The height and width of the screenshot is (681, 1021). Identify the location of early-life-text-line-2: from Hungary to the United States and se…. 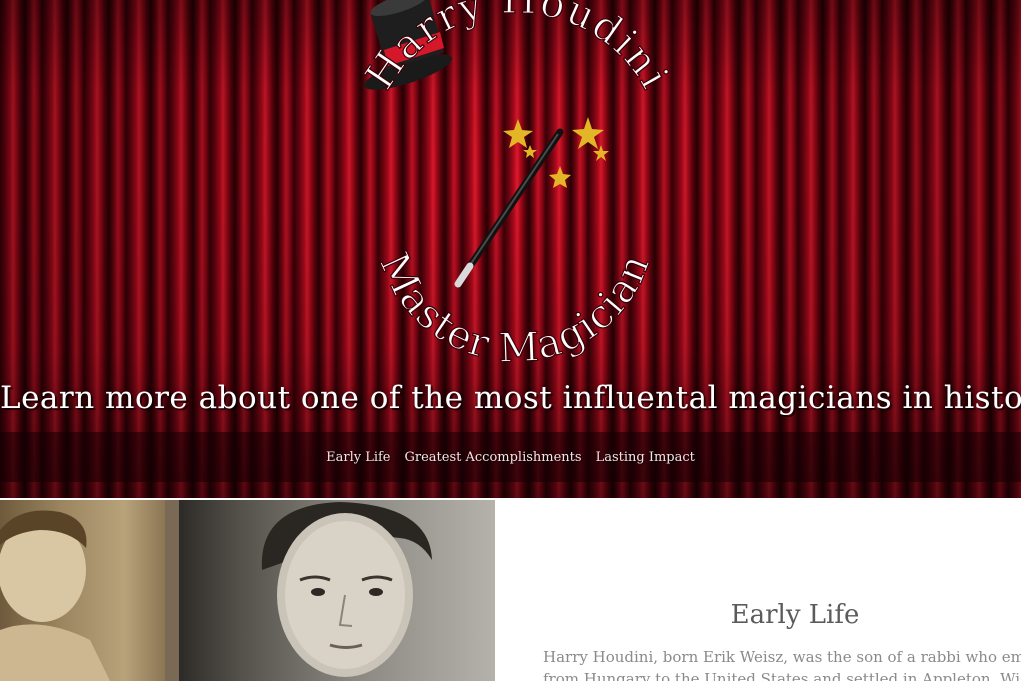
(782, 675).